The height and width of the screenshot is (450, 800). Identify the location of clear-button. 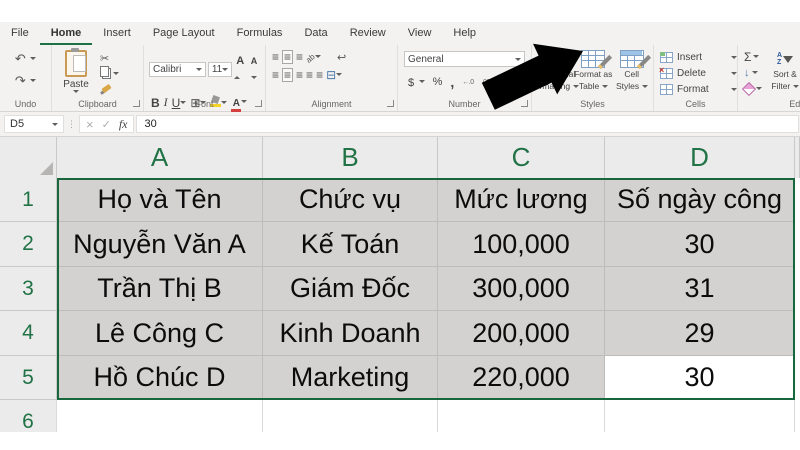
(751, 88).